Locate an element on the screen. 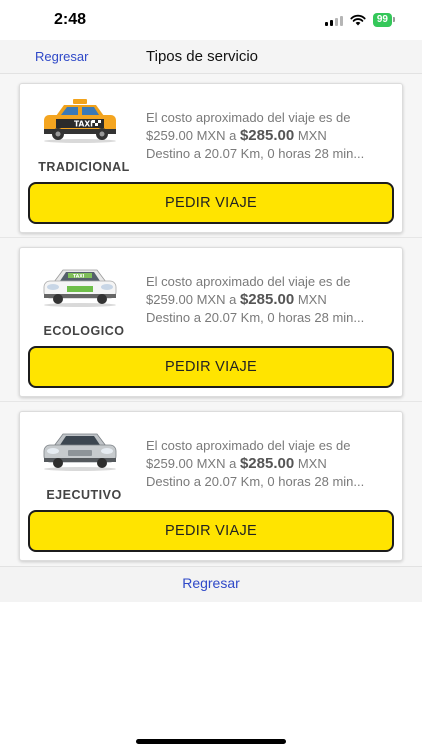  wifi-icon is located at coordinates (358, 20).